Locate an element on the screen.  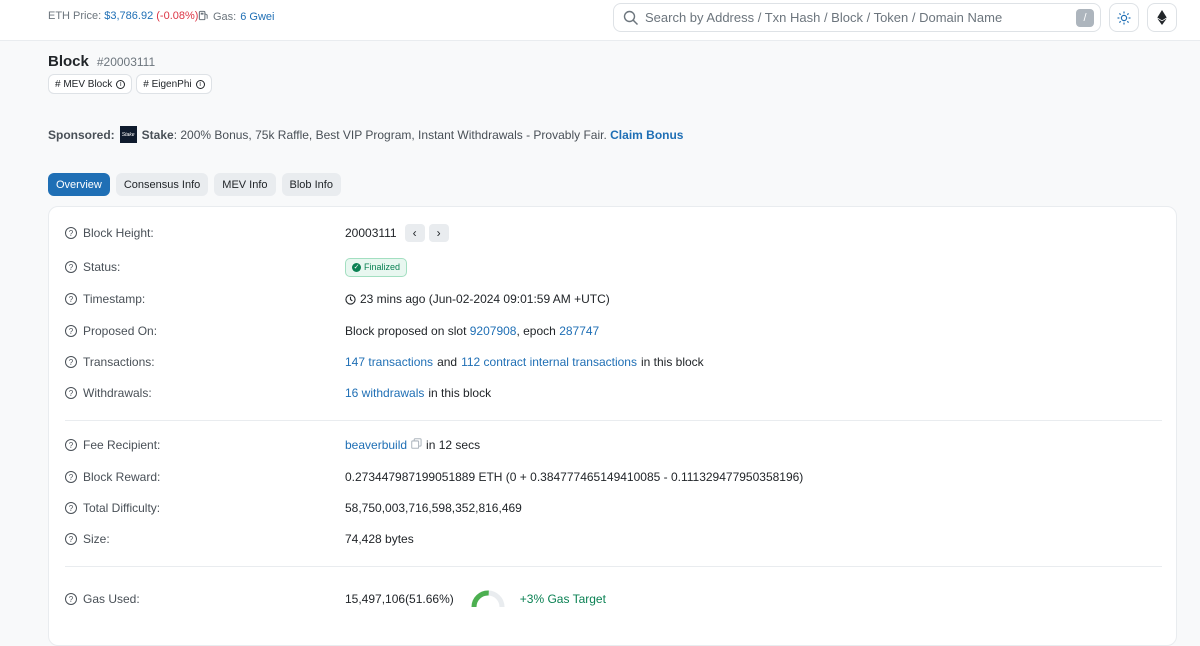
row-label: Withdrawals: is located at coordinates (117, 393).